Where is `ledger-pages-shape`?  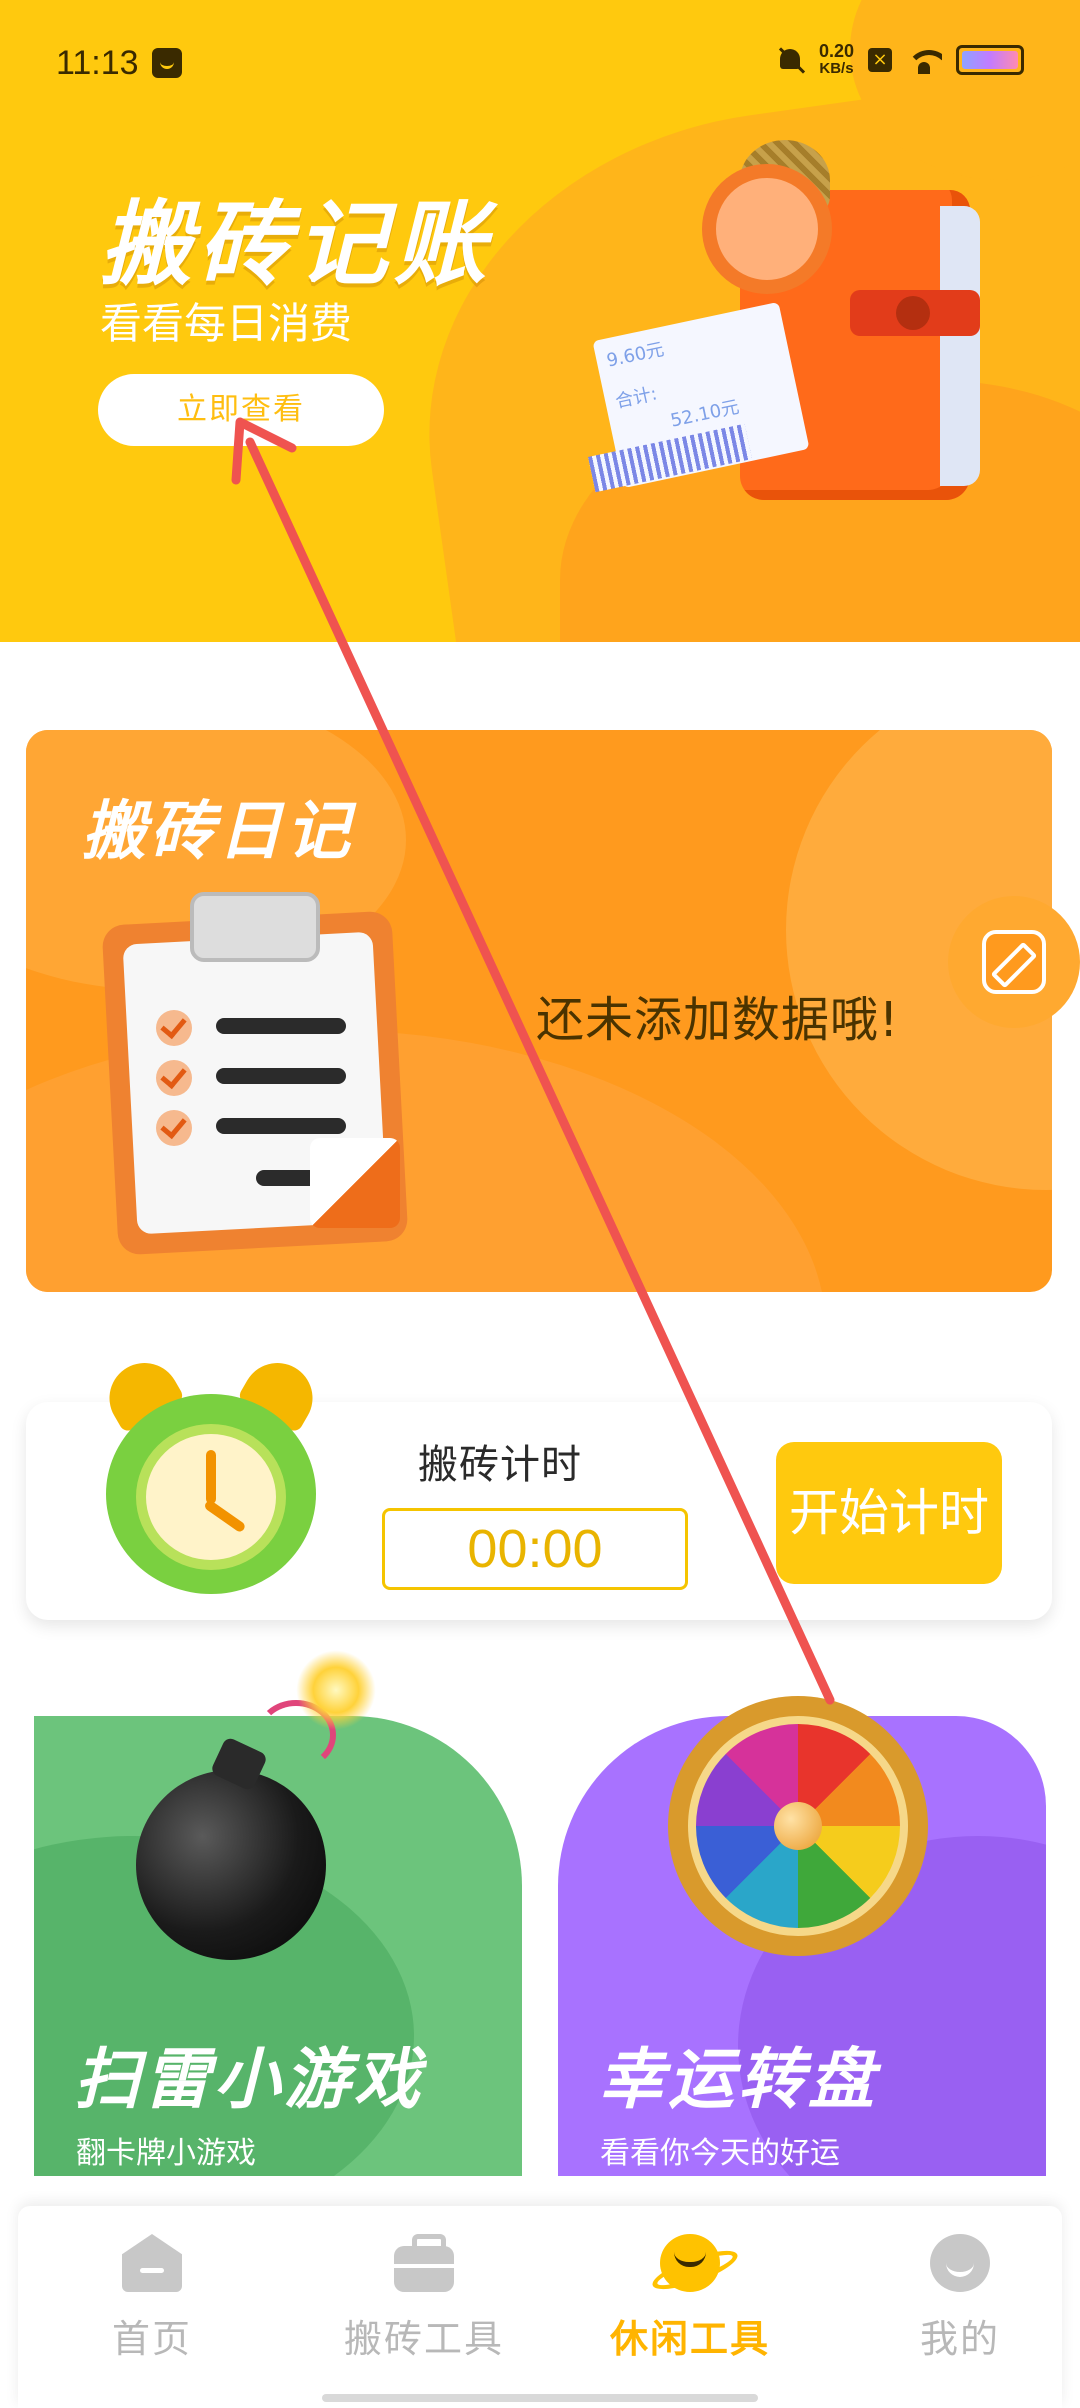 ledger-pages-shape is located at coordinates (960, 346).